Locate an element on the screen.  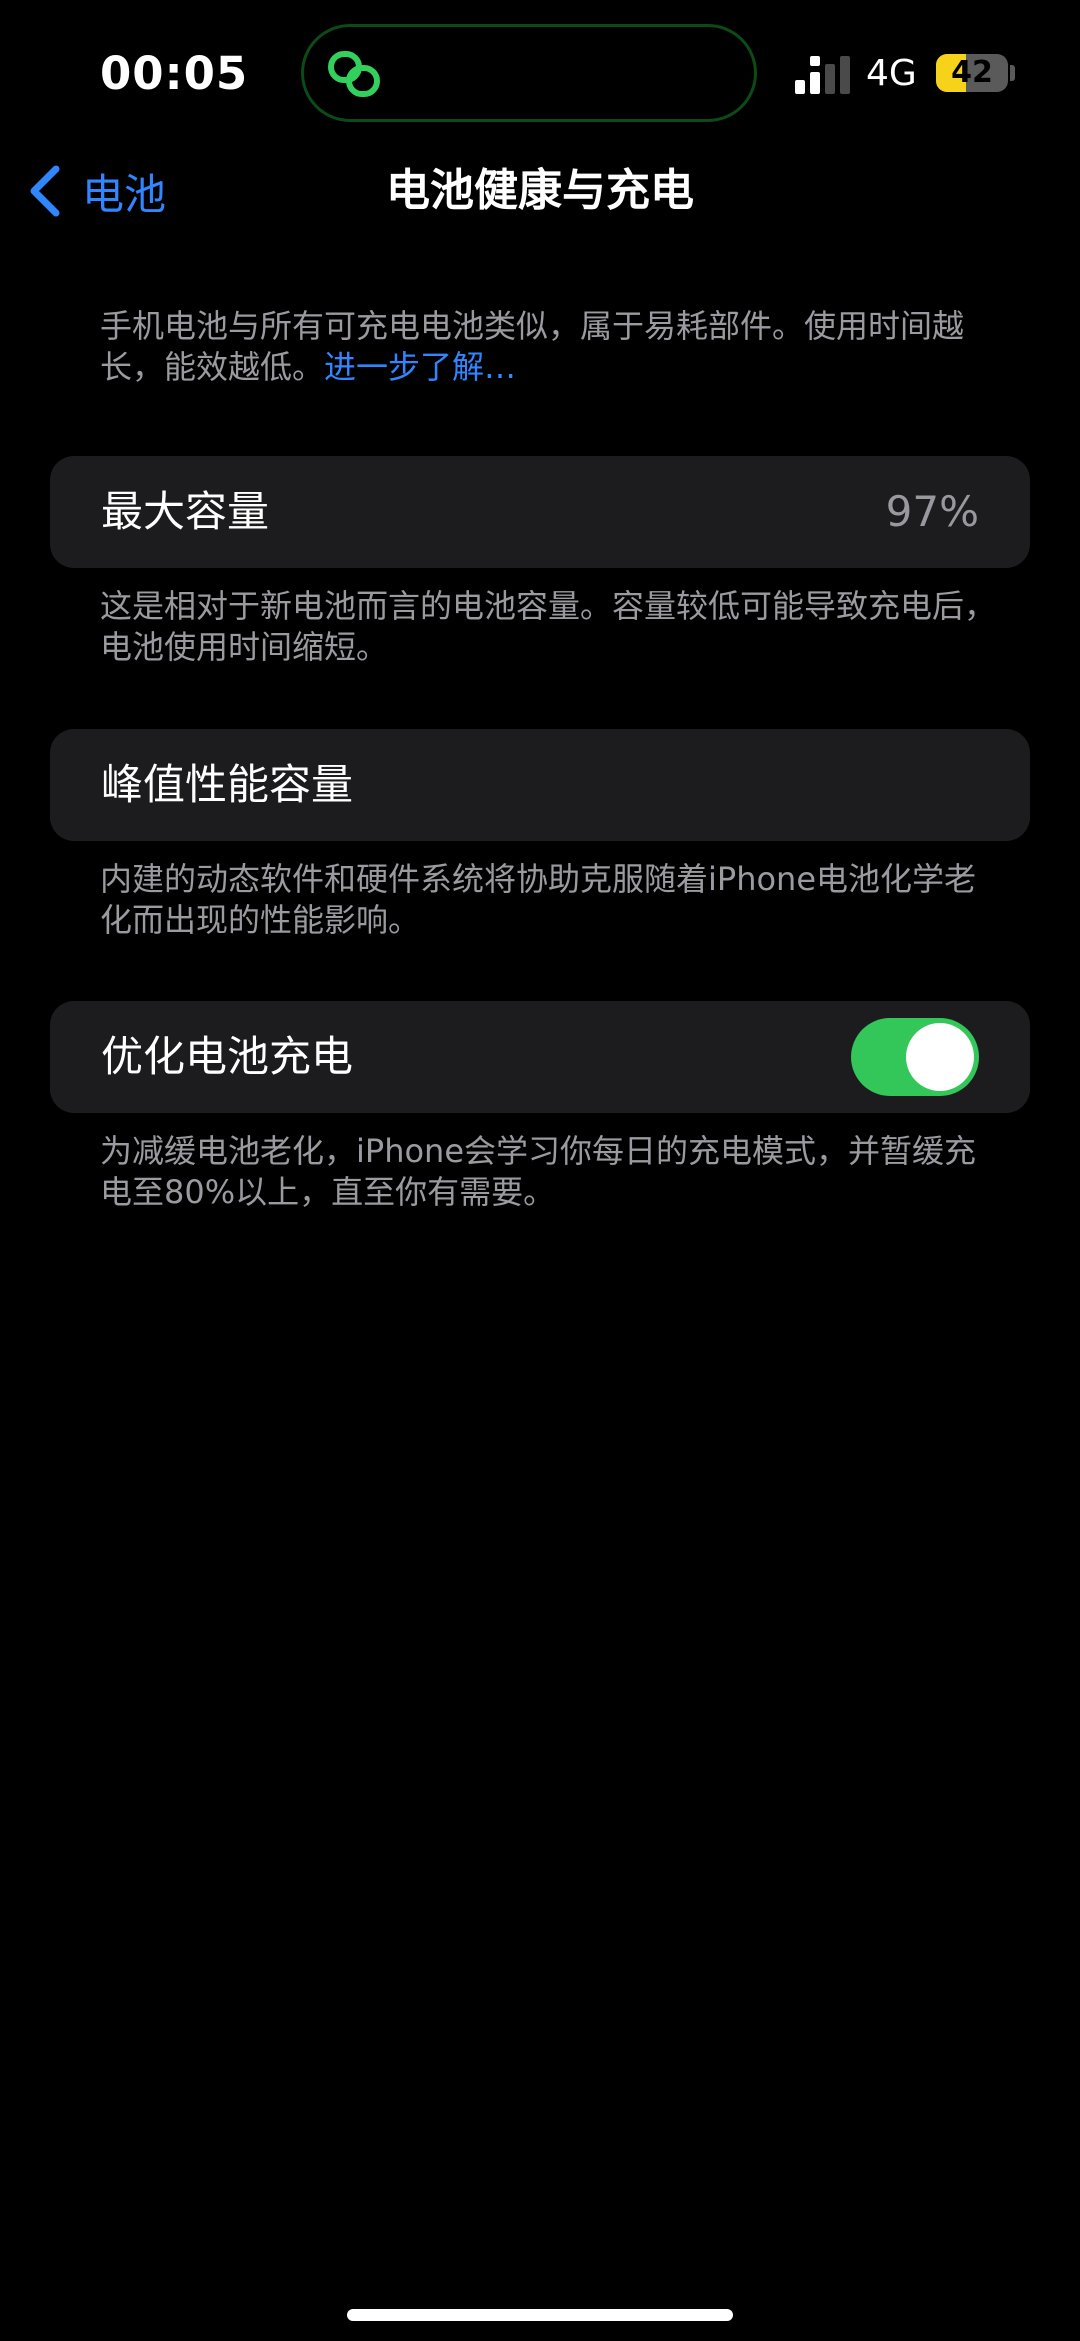
battery-level: 42 is located at coordinates (972, 72).